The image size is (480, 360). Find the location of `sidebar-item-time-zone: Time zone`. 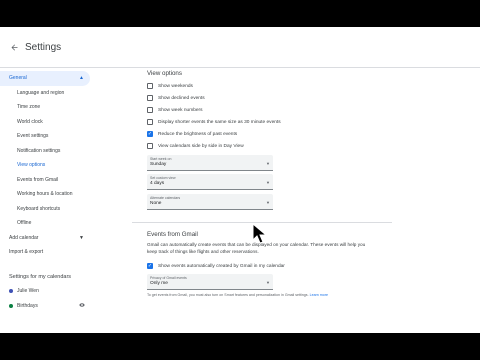

sidebar-item-time-zone: Time zone is located at coordinates (45, 107).